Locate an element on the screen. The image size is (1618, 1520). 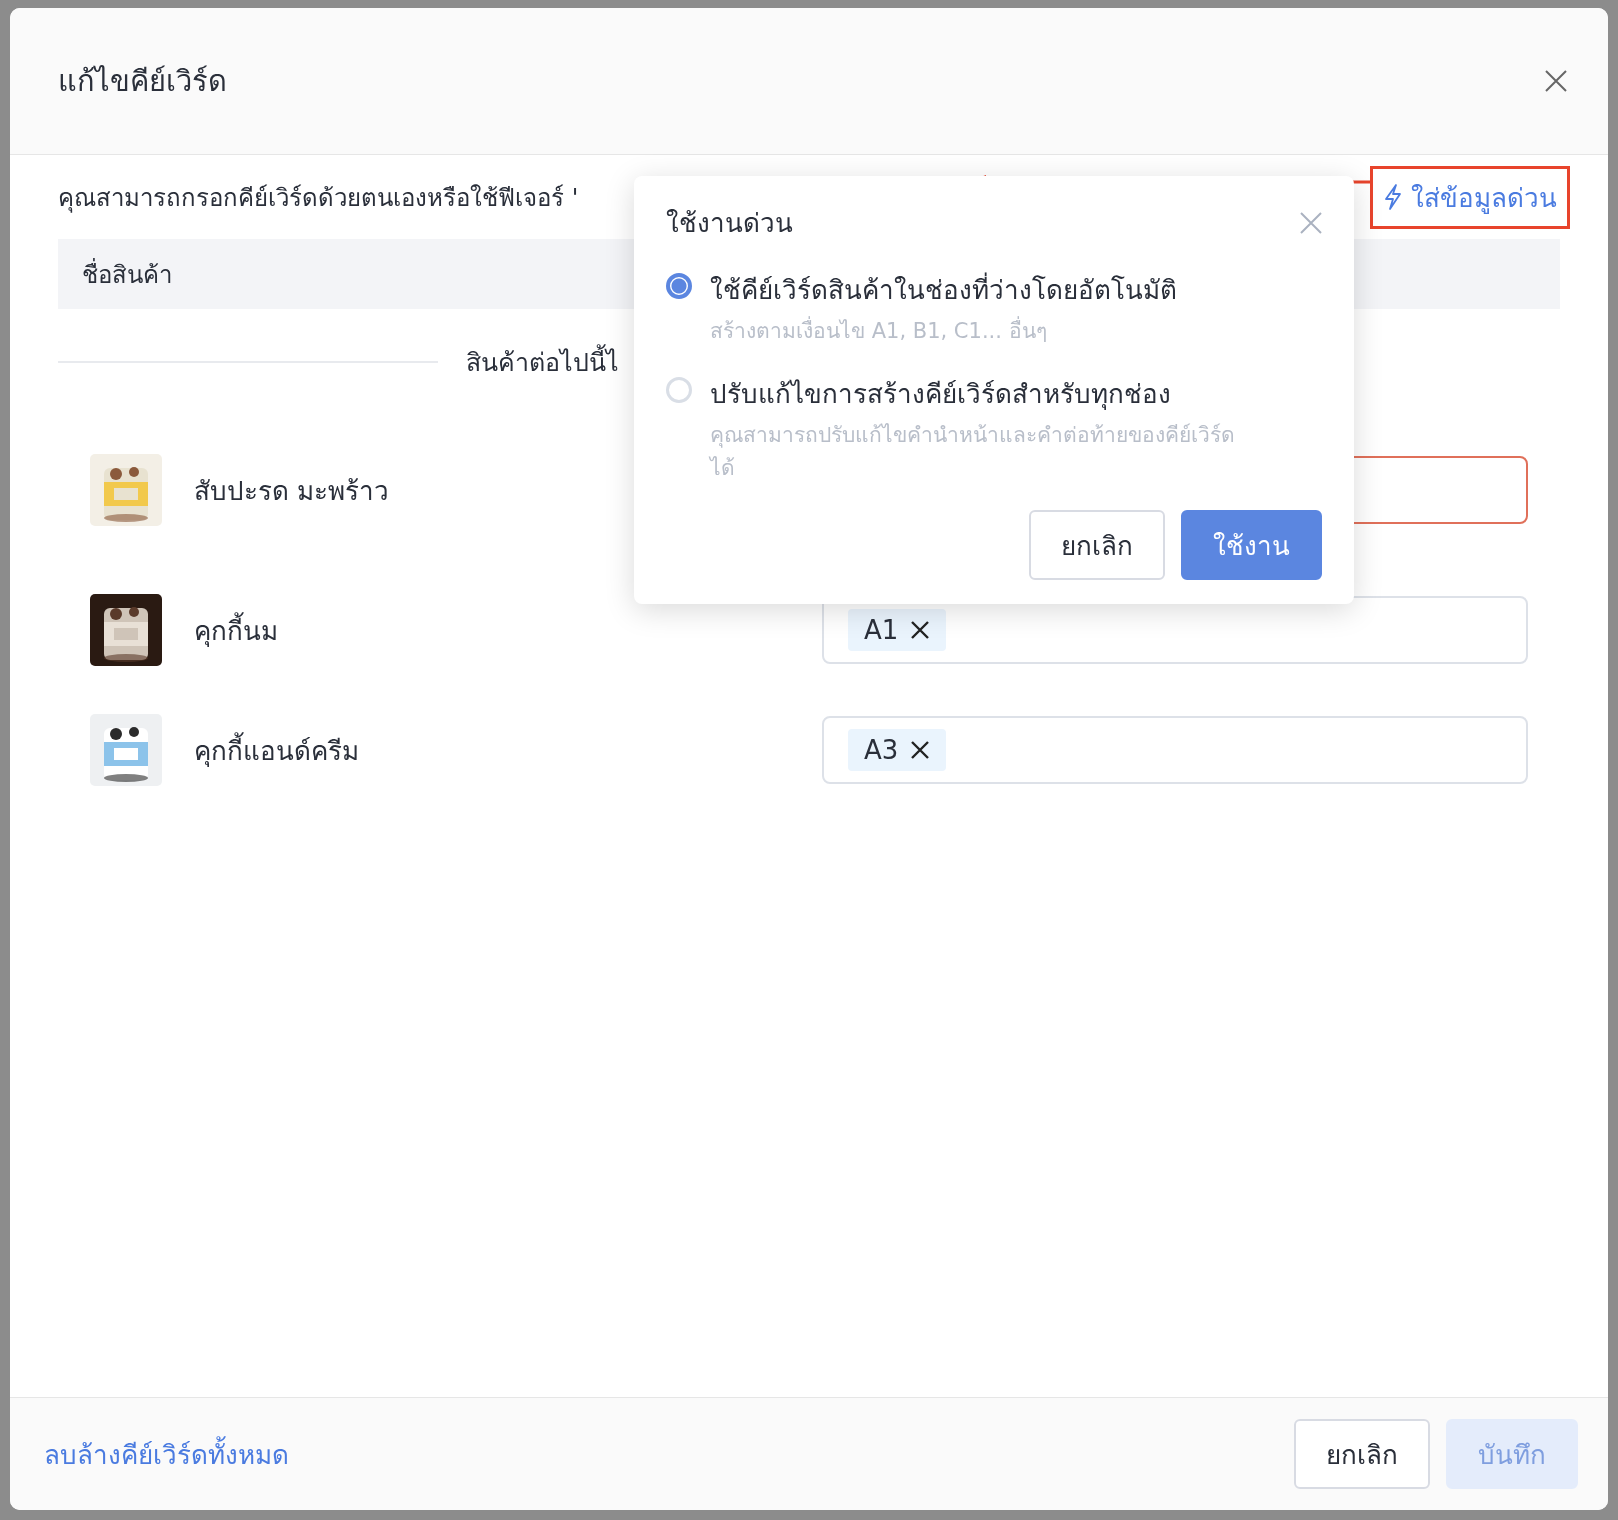
quick-fill-button: ใส่ข้อมูลด่วน is located at coordinates (1470, 197).